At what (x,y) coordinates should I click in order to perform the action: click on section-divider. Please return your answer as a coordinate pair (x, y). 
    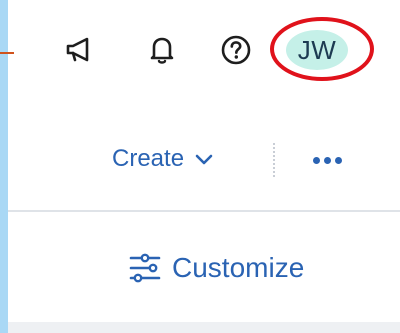
    Looking at the image, I should click on (204, 211).